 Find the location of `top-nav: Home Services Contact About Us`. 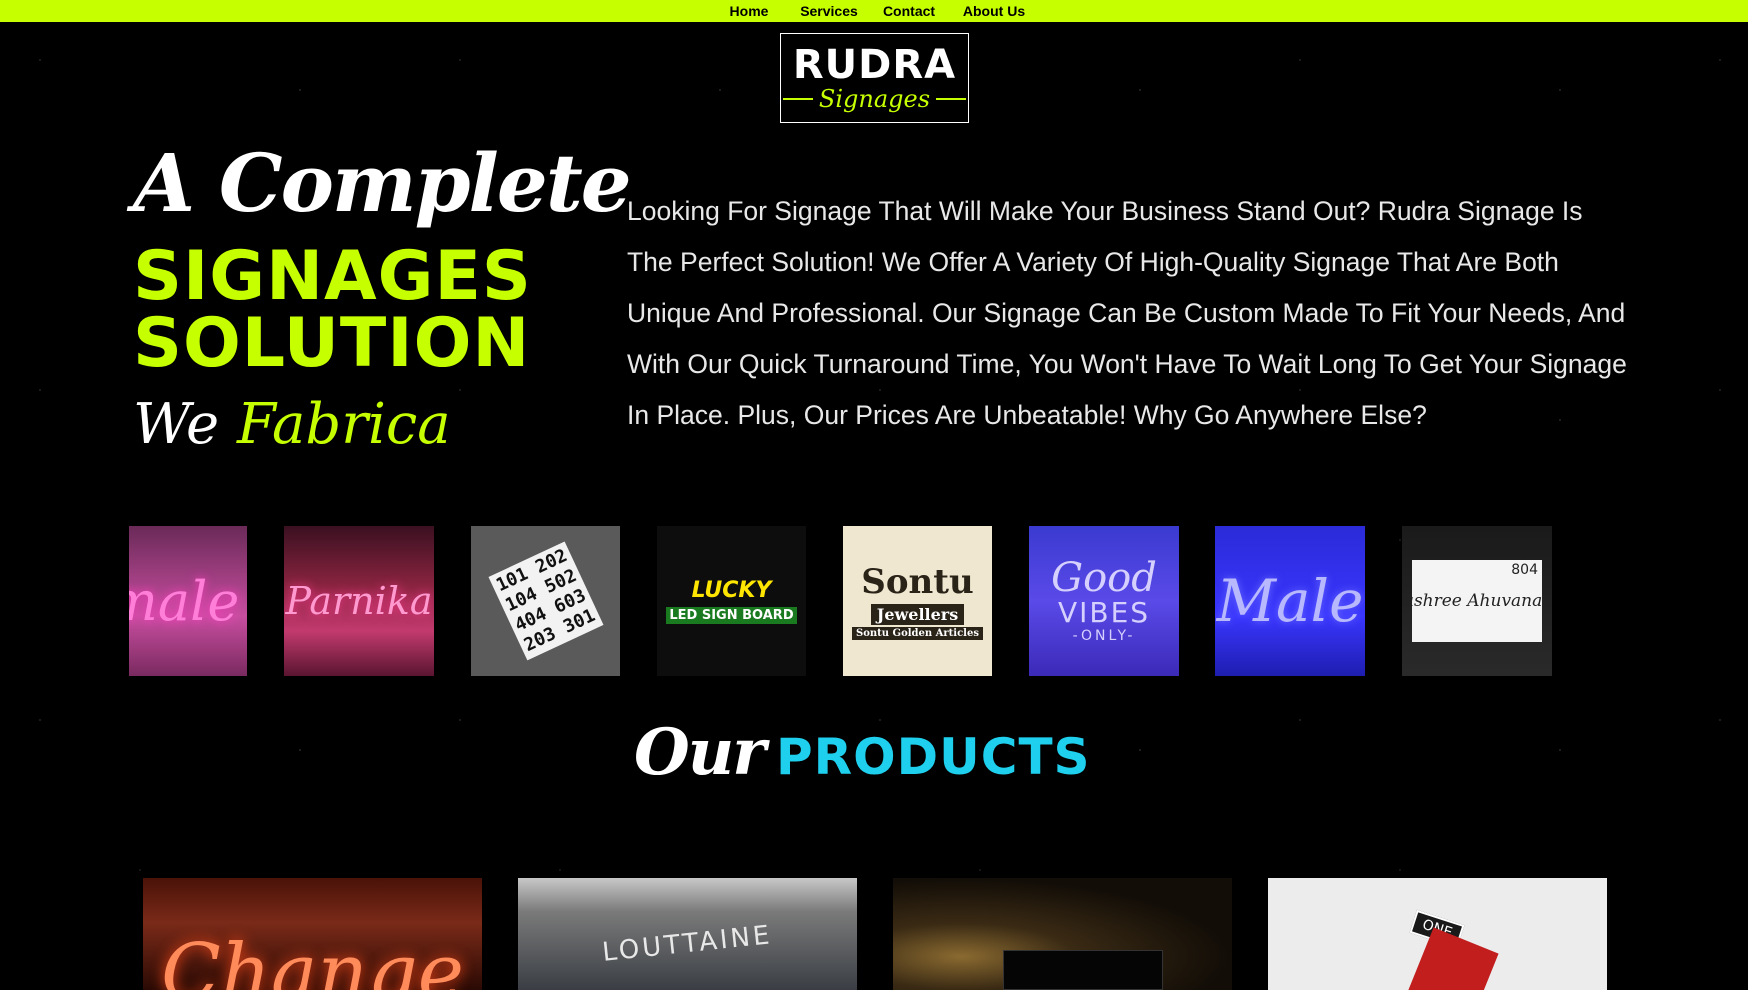

top-nav: Home Services Contact About Us is located at coordinates (874, 11).